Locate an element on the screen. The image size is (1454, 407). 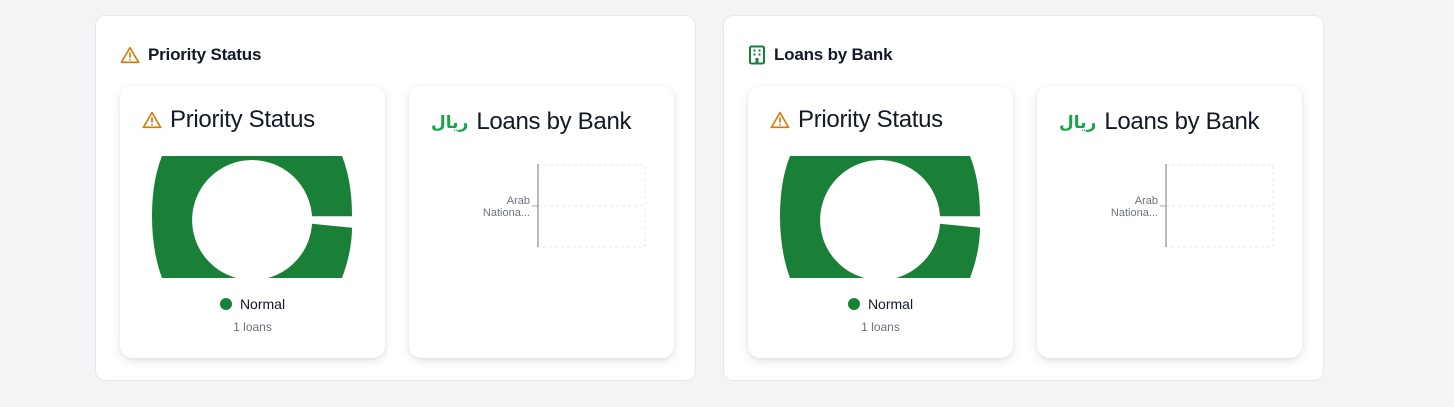
panel-header: Priority Status is located at coordinates (190, 55).